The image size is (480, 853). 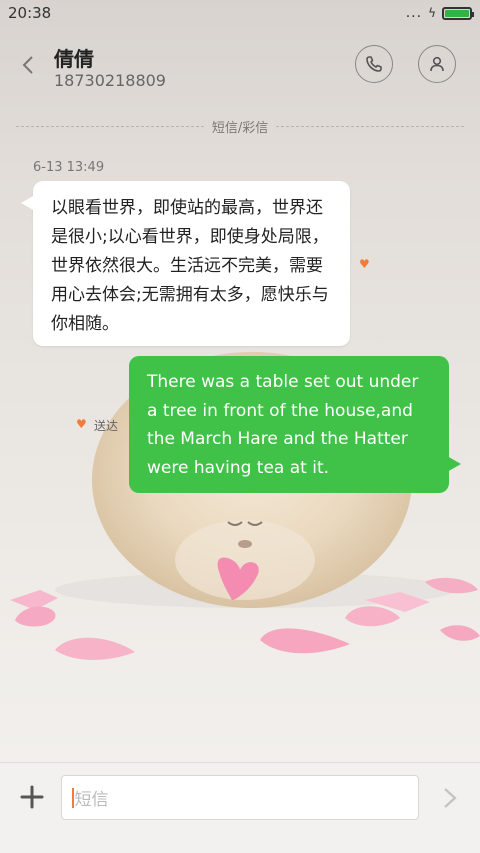 I want to click on contact-info-button, so click(x=437, y=64).